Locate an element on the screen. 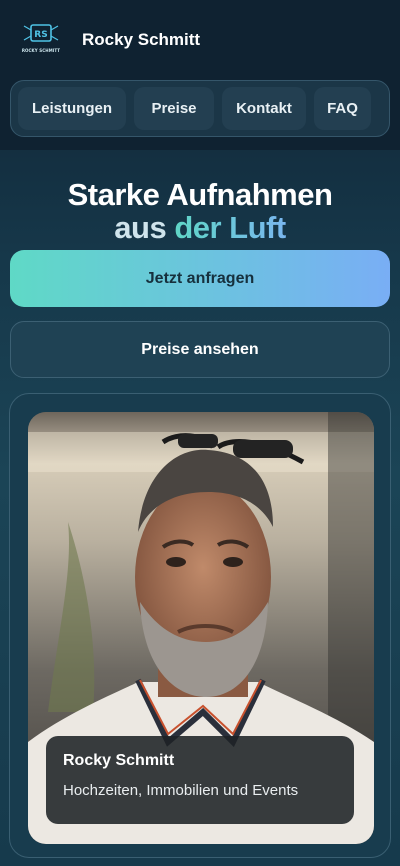 The width and height of the screenshot is (400, 866). nav-item-preise: Preise is located at coordinates (174, 108).